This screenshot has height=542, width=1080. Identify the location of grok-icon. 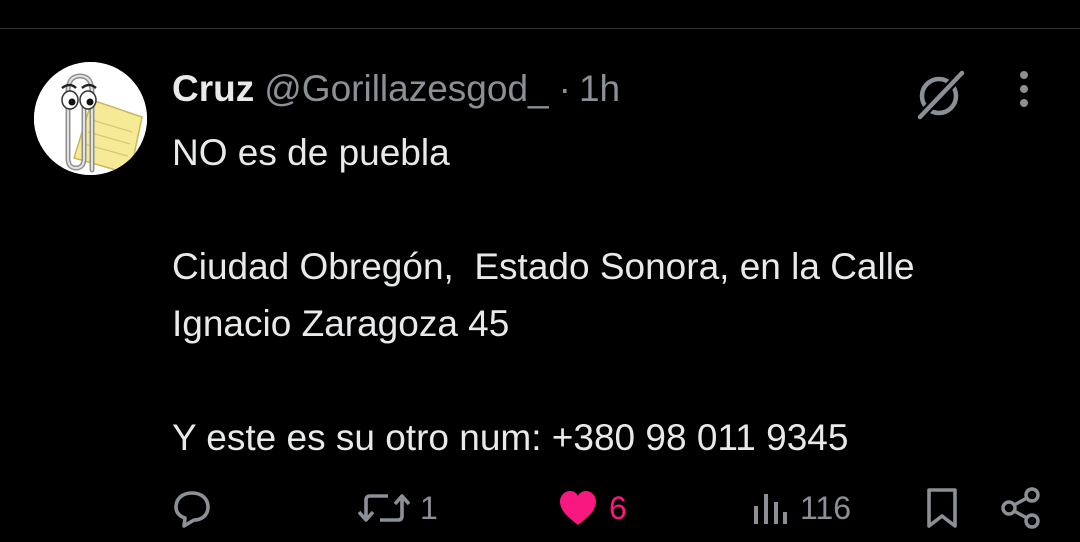
(941, 94).